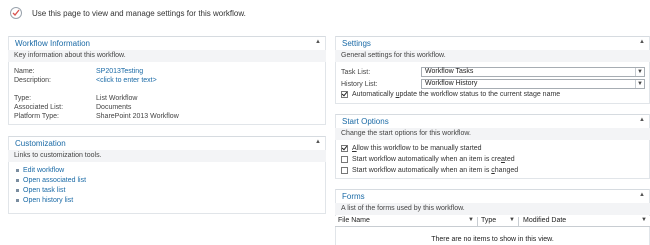  Describe the element at coordinates (16, 13) in the screenshot. I see `workflow-settings-icon` at that location.